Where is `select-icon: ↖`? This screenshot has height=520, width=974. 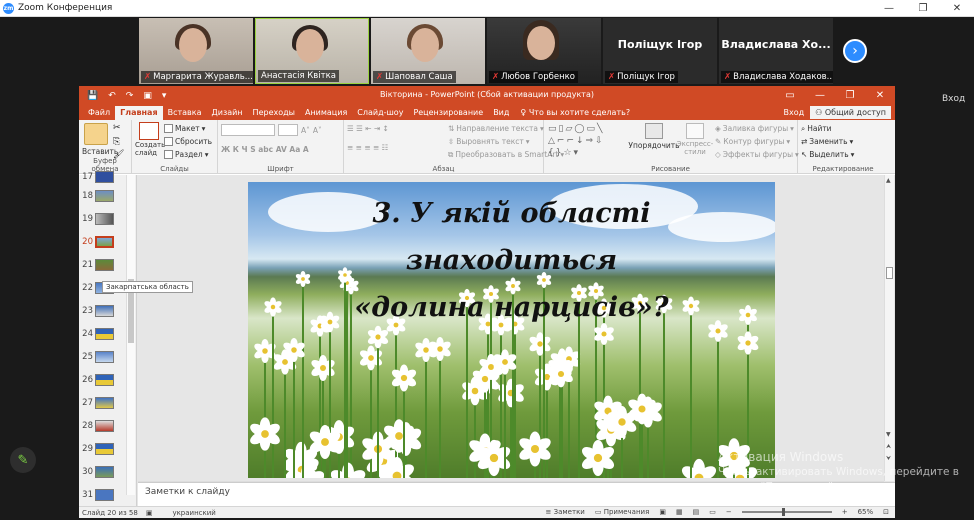
select-icon: ↖ is located at coordinates (804, 154).